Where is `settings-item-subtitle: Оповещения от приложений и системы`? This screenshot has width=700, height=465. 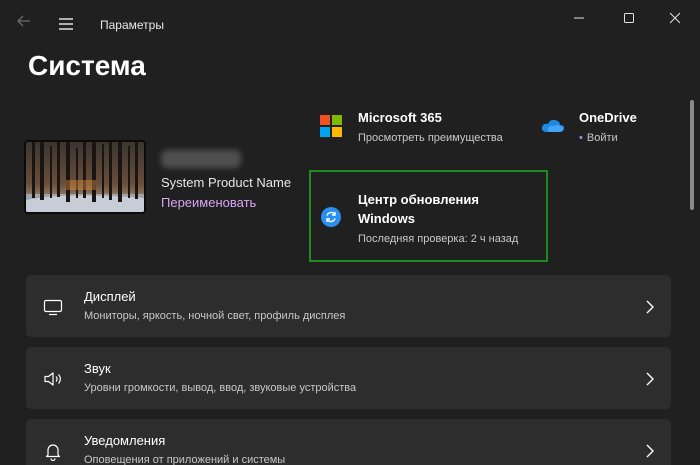 settings-item-subtitle: Оповещения от приложений и системы is located at coordinates (185, 459).